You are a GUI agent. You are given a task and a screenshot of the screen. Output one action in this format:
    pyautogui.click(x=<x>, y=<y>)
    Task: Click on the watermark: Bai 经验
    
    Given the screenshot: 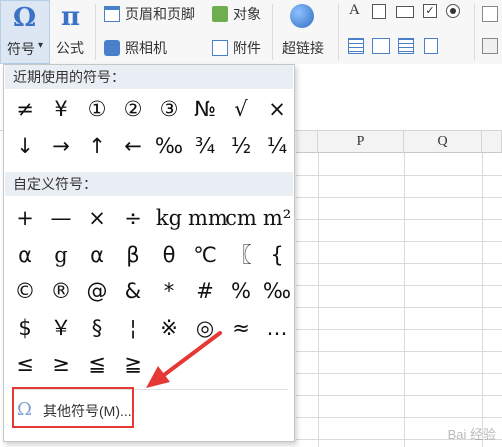 What is the action you would take?
    pyautogui.click(x=471, y=434)
    